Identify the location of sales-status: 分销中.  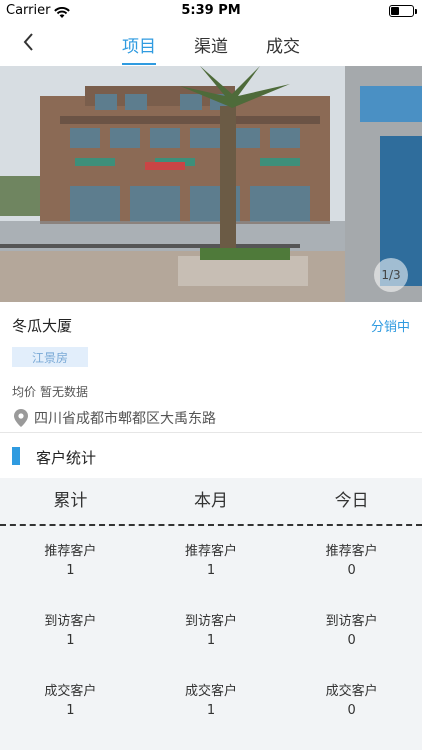
(390, 327).